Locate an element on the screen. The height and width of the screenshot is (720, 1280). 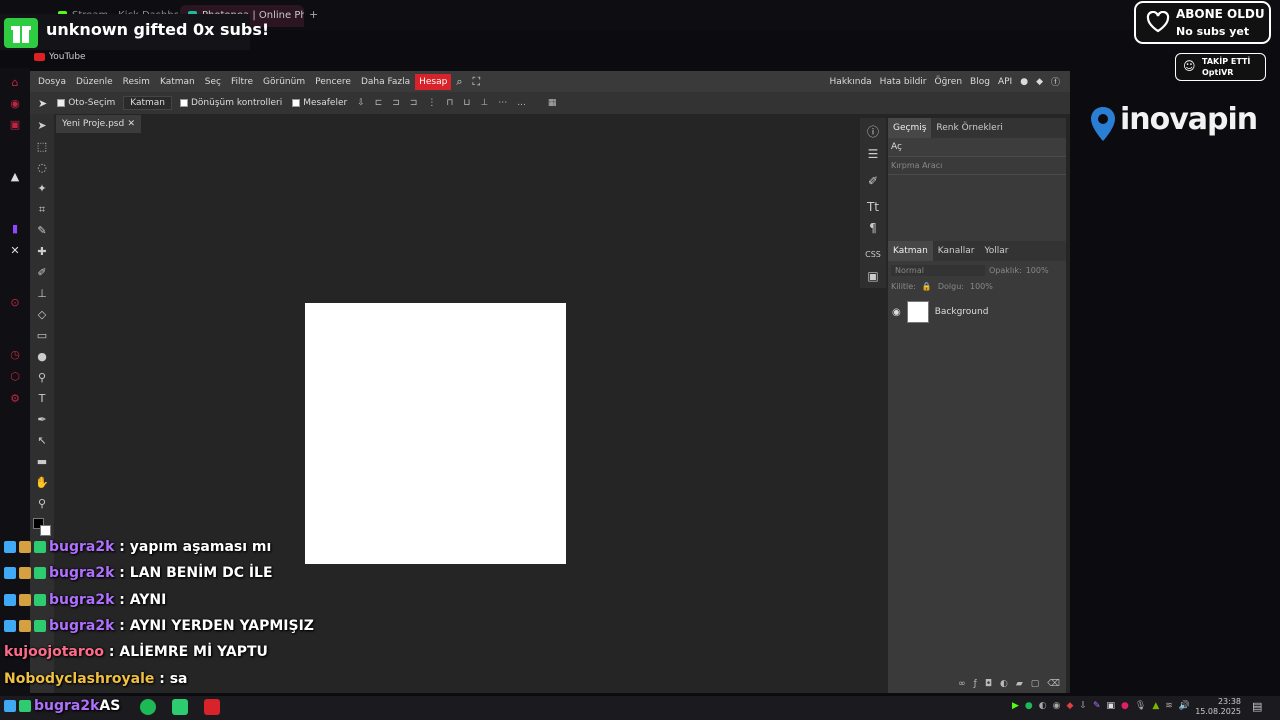
fill-input: 100% is located at coordinates (981, 286).